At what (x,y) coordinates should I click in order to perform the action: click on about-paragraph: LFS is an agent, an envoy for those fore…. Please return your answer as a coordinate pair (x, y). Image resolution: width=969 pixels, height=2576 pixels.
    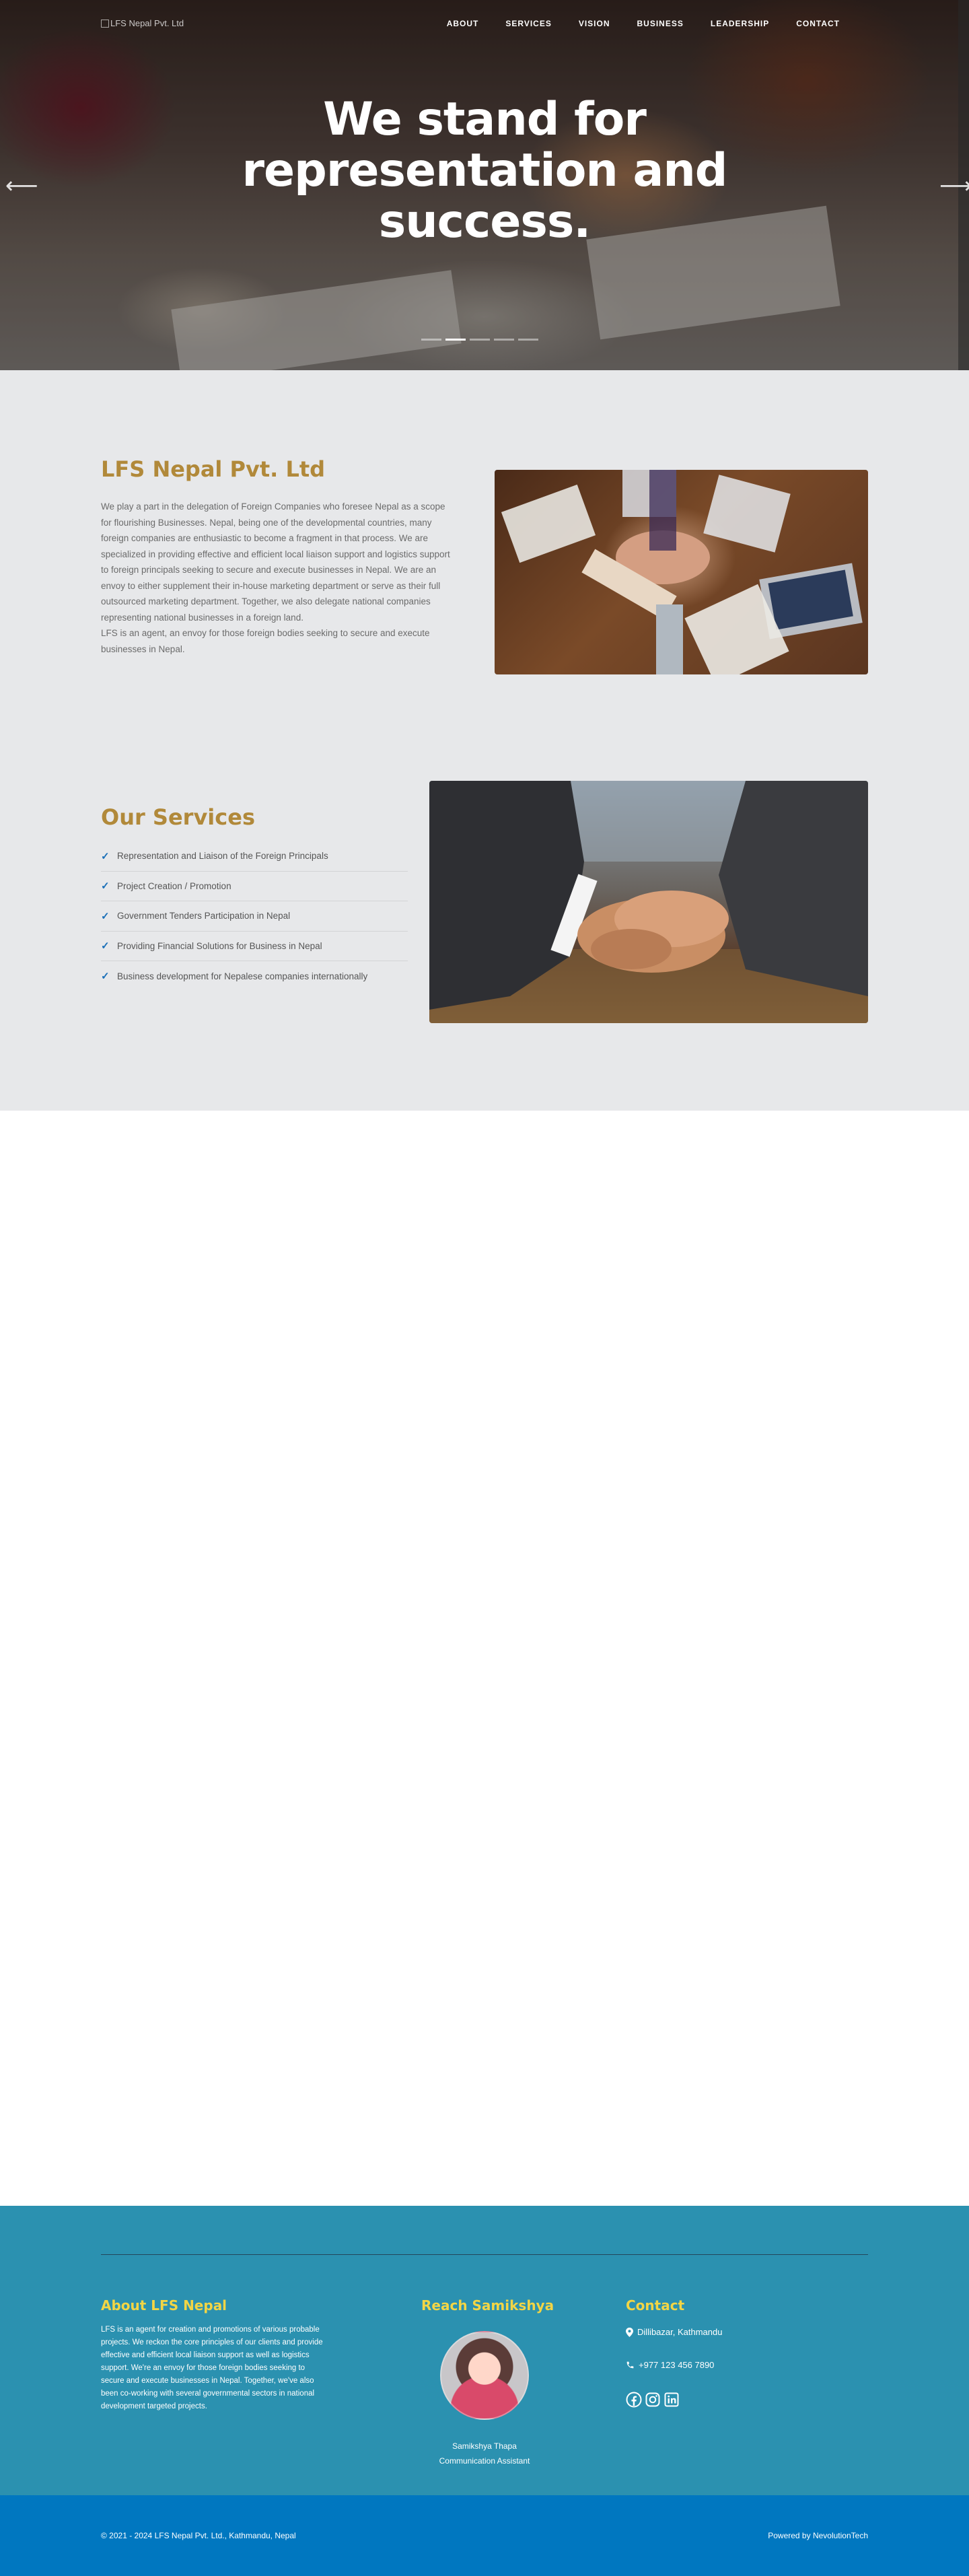
    Looking at the image, I should click on (266, 641).